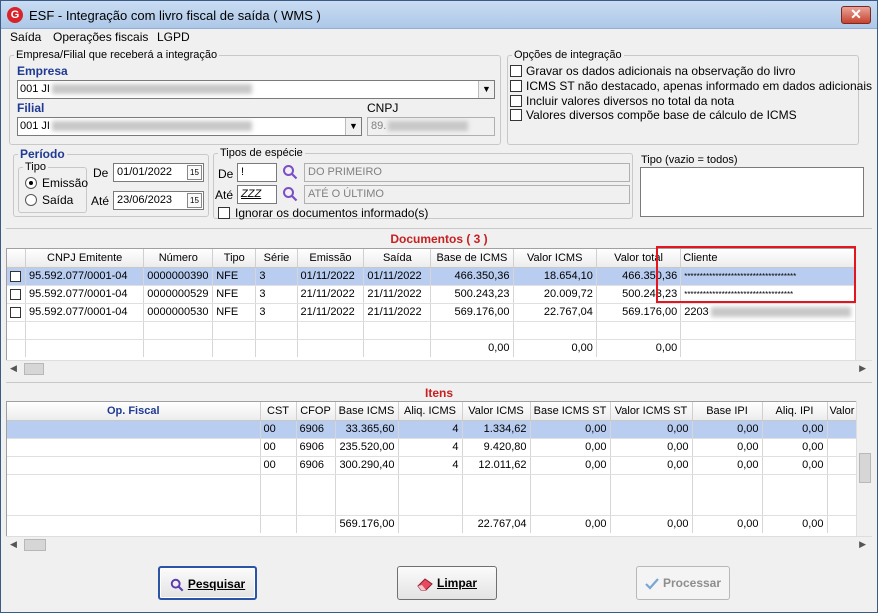 The image size is (878, 613). I want to click on cnpj-value: 89., so click(379, 126).